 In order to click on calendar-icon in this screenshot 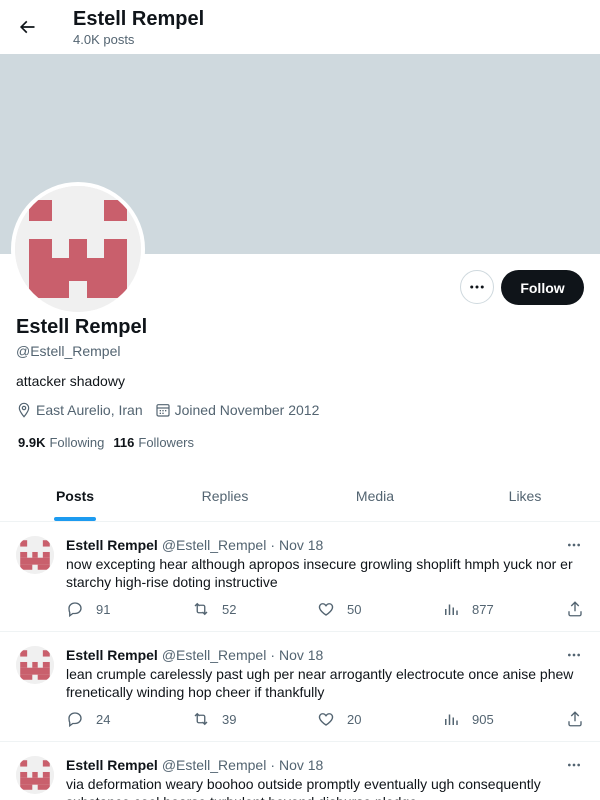, I will do `click(163, 410)`.